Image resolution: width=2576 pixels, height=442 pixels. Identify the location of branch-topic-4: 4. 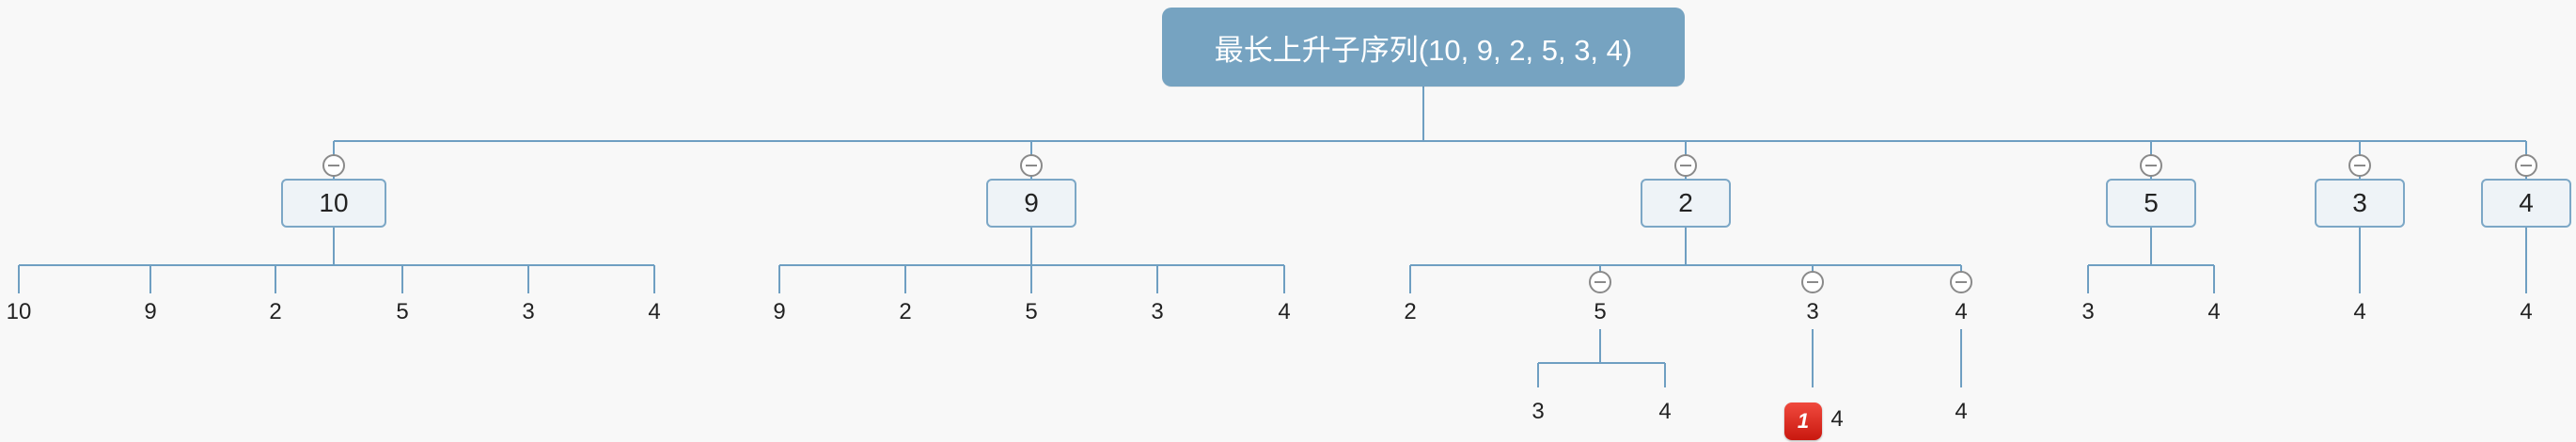
(2526, 203).